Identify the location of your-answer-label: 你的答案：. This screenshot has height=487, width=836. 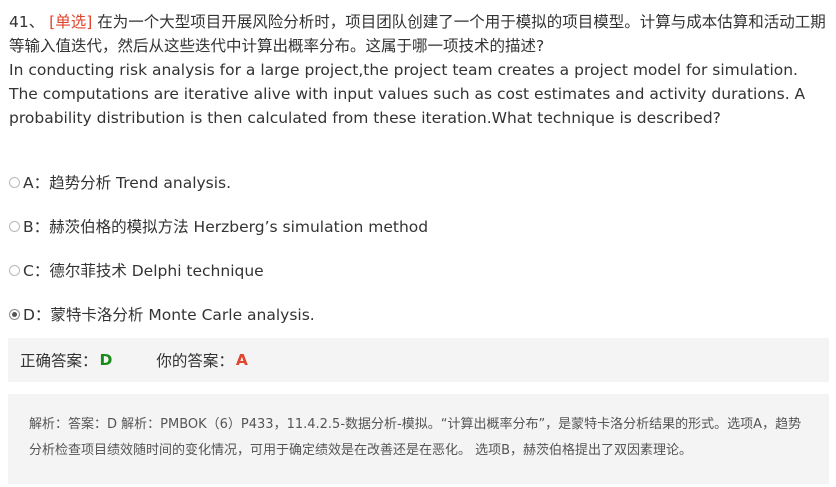
(195, 361).